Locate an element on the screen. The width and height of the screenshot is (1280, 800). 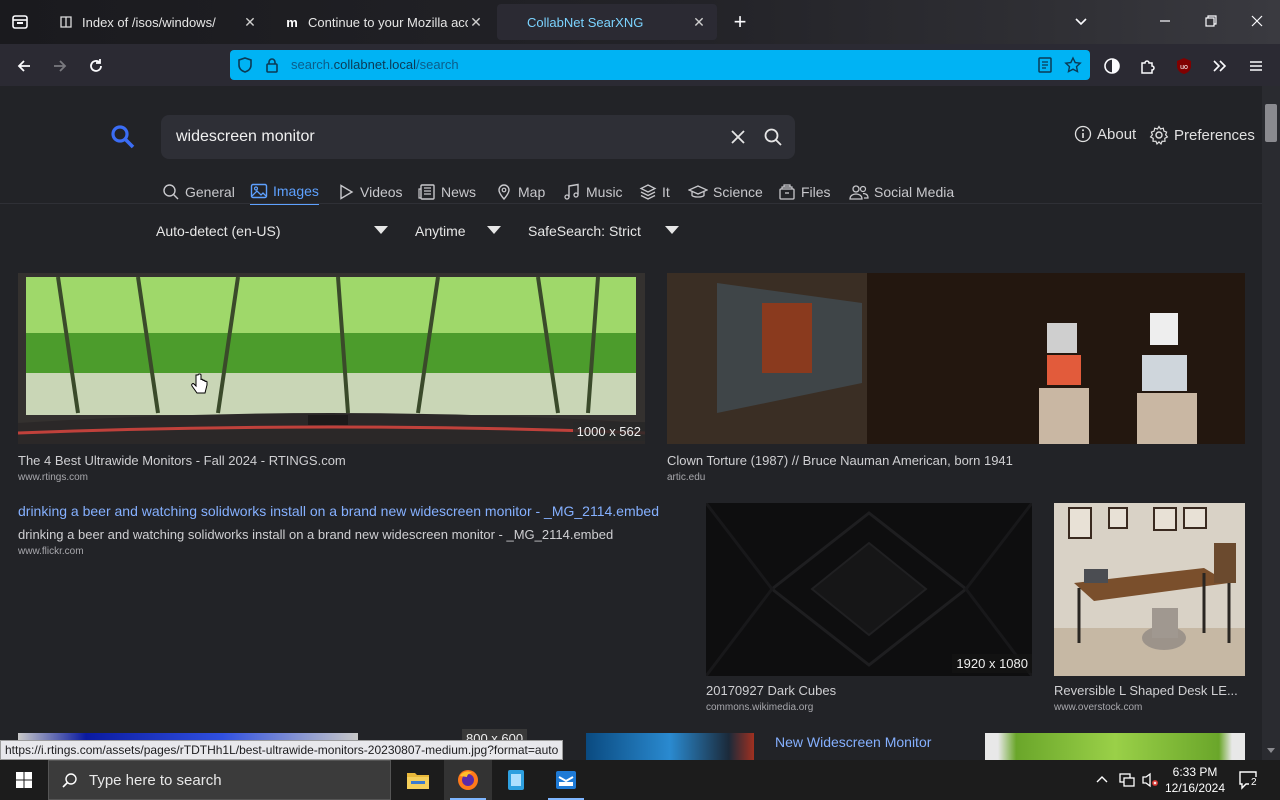
list-all-tabs-icon is located at coordinates (1081, 21).